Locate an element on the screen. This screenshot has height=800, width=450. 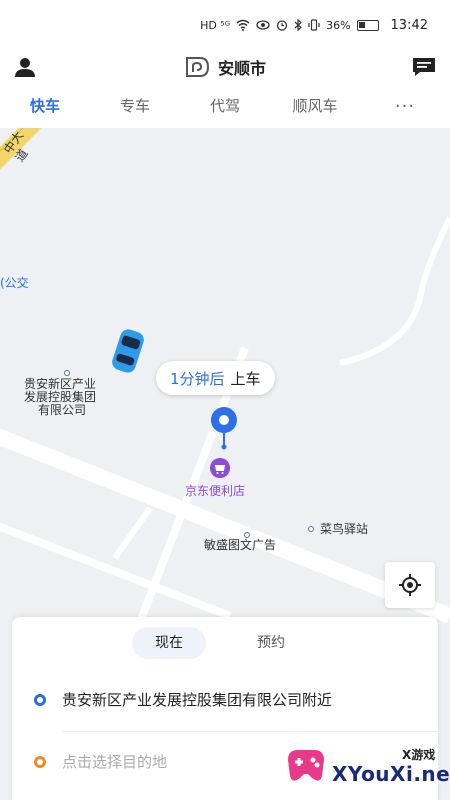
locate-icon is located at coordinates (410, 585).